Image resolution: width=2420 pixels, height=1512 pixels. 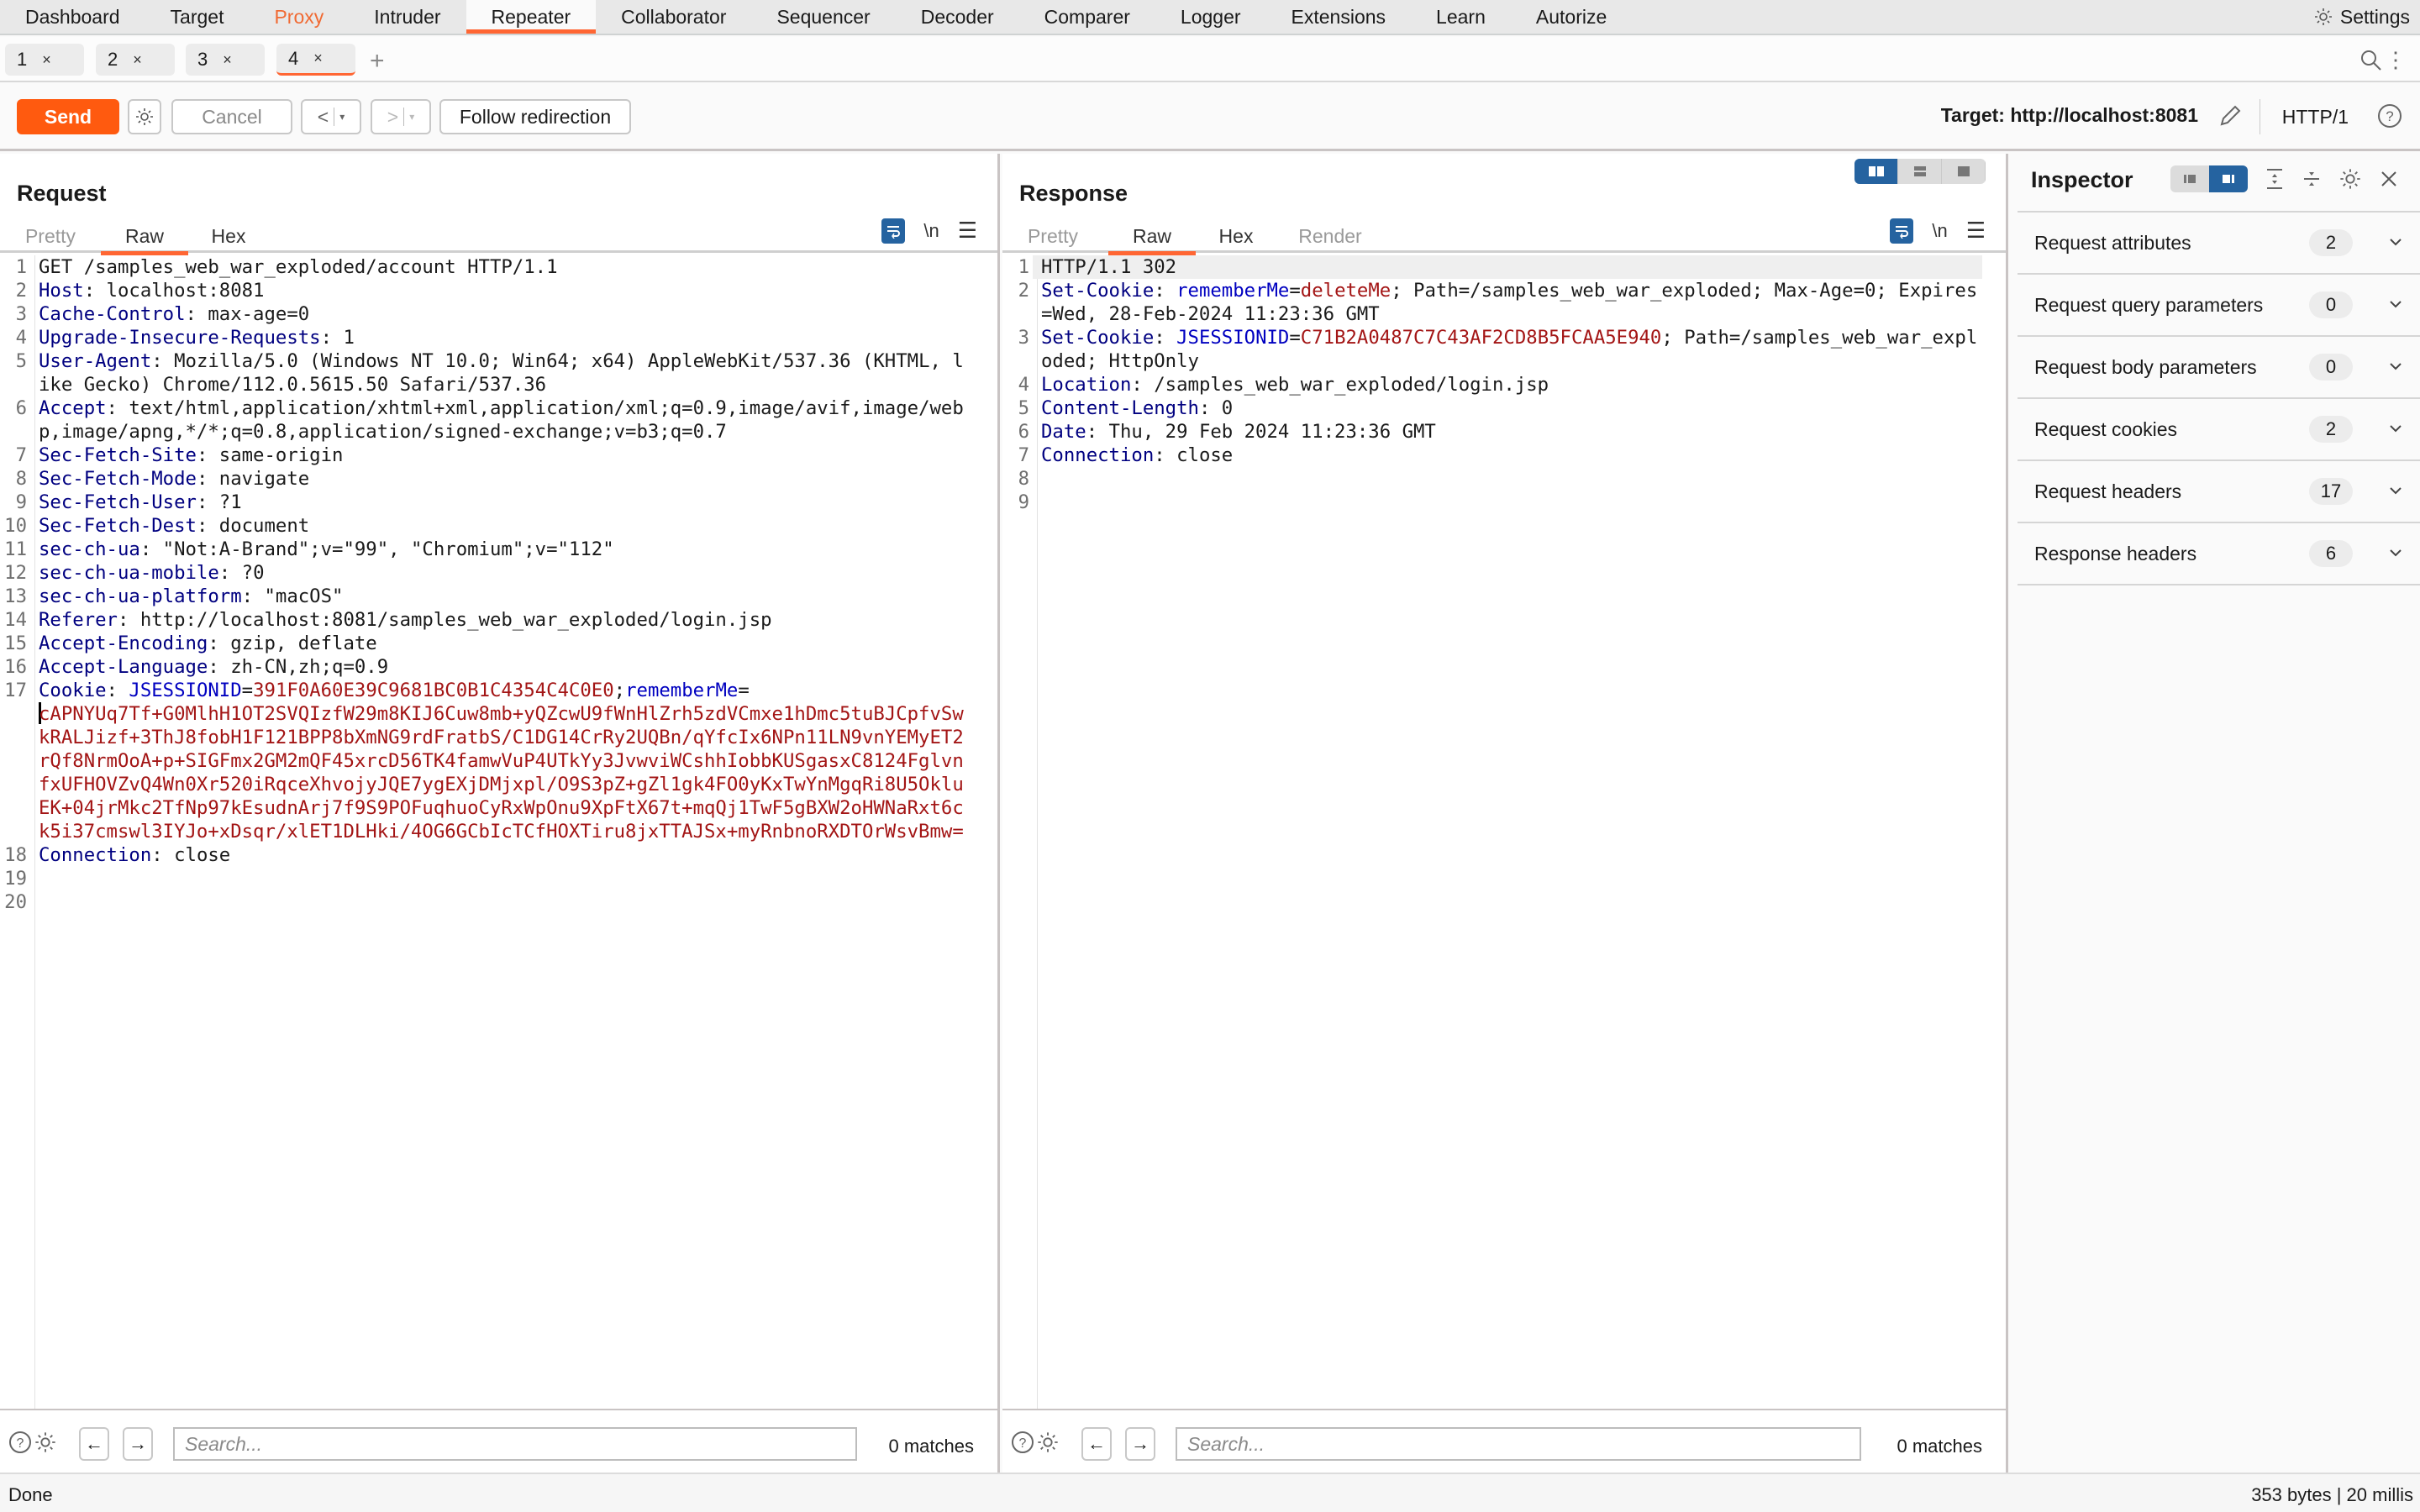 I want to click on search-icon, so click(x=2371, y=60).